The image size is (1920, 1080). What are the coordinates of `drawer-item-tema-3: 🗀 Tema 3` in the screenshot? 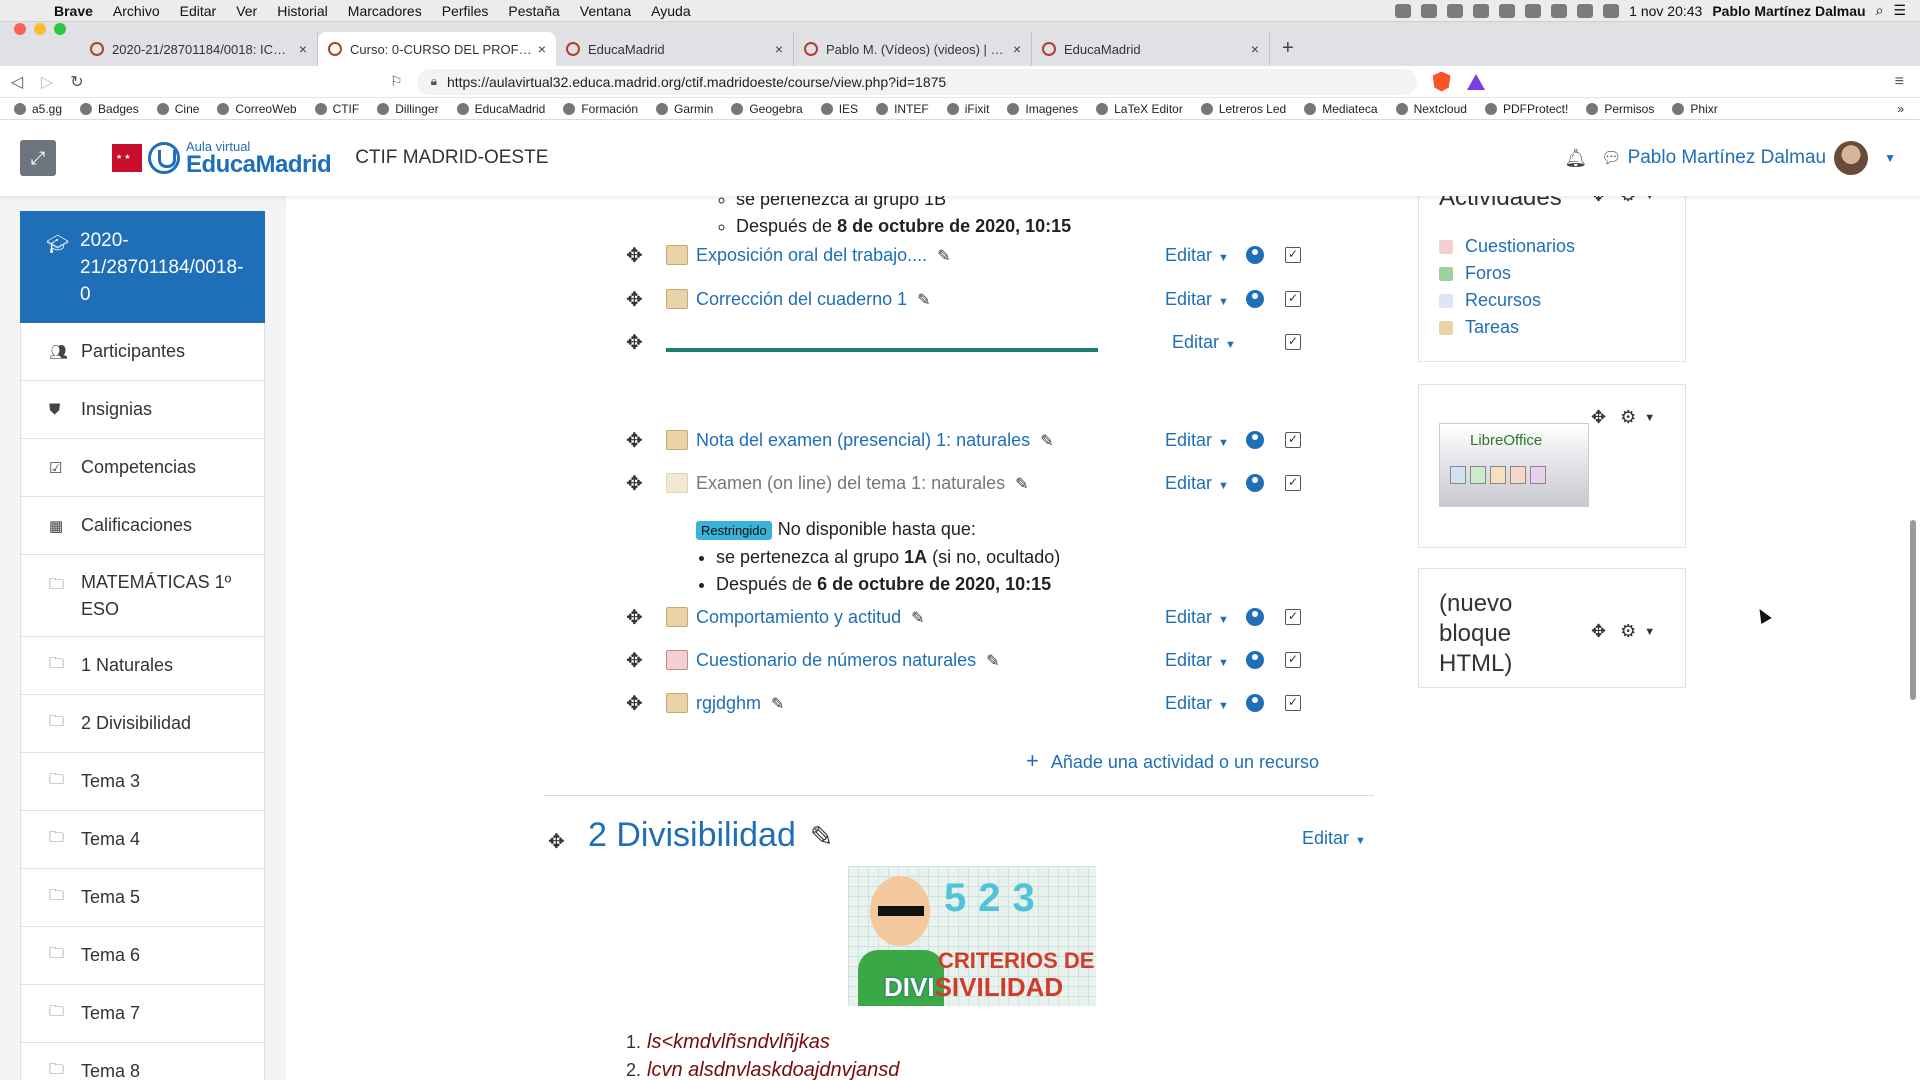 It's located at (142, 782).